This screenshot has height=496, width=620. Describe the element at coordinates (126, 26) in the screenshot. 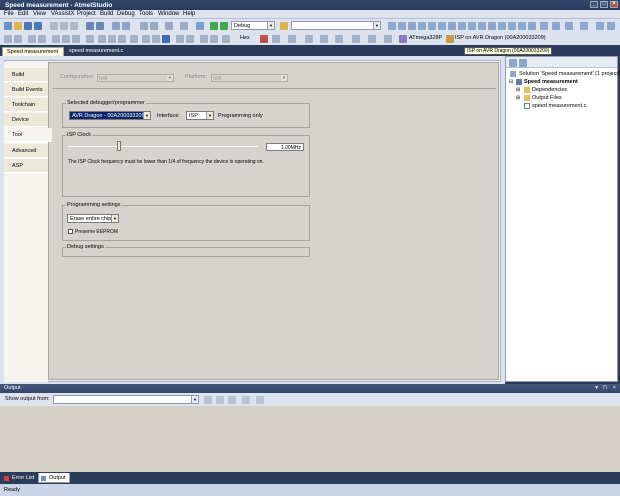

I see `navigate-forward-icon` at that location.